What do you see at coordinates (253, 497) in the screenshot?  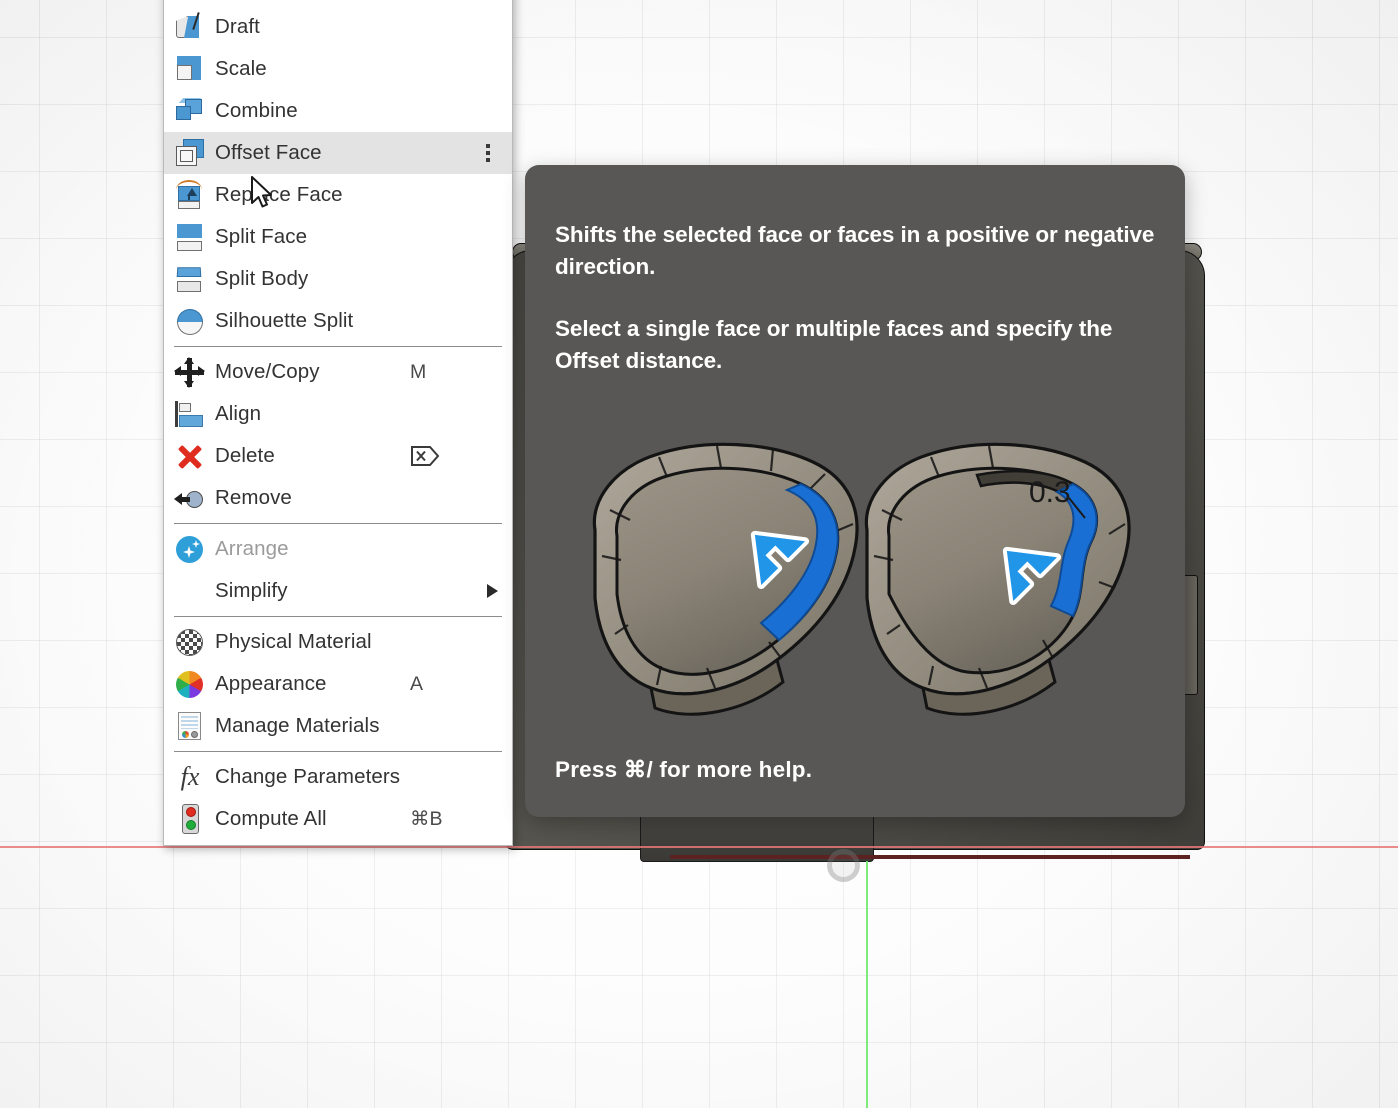 I see `menu-item-label: Remove` at bounding box center [253, 497].